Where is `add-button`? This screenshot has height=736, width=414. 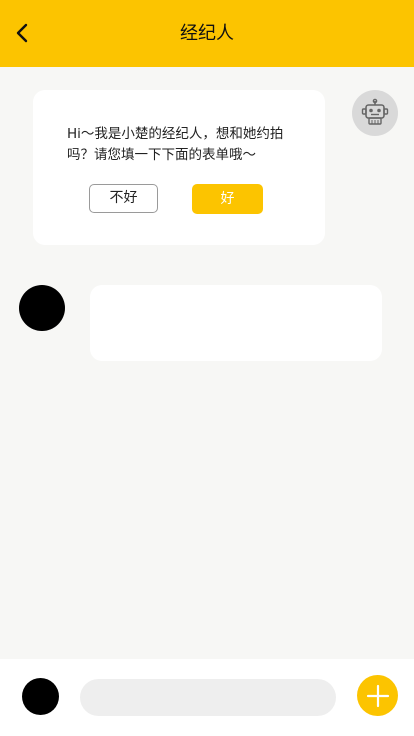
add-button is located at coordinates (377, 695).